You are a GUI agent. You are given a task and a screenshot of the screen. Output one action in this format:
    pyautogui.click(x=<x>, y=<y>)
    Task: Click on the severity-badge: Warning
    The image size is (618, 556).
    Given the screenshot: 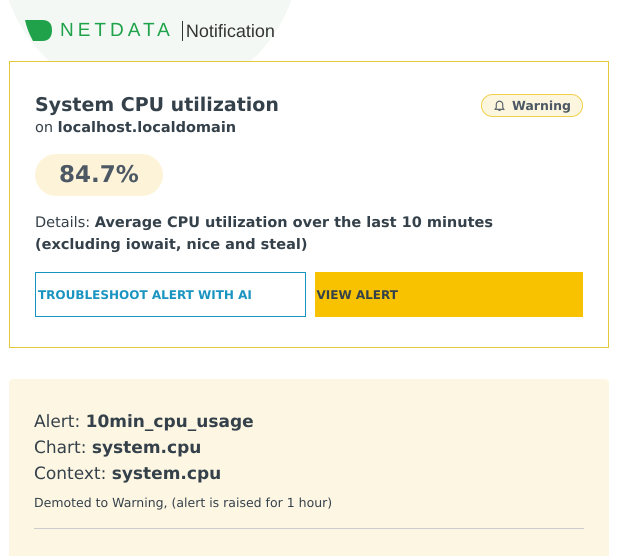 What is the action you would take?
    pyautogui.click(x=532, y=105)
    